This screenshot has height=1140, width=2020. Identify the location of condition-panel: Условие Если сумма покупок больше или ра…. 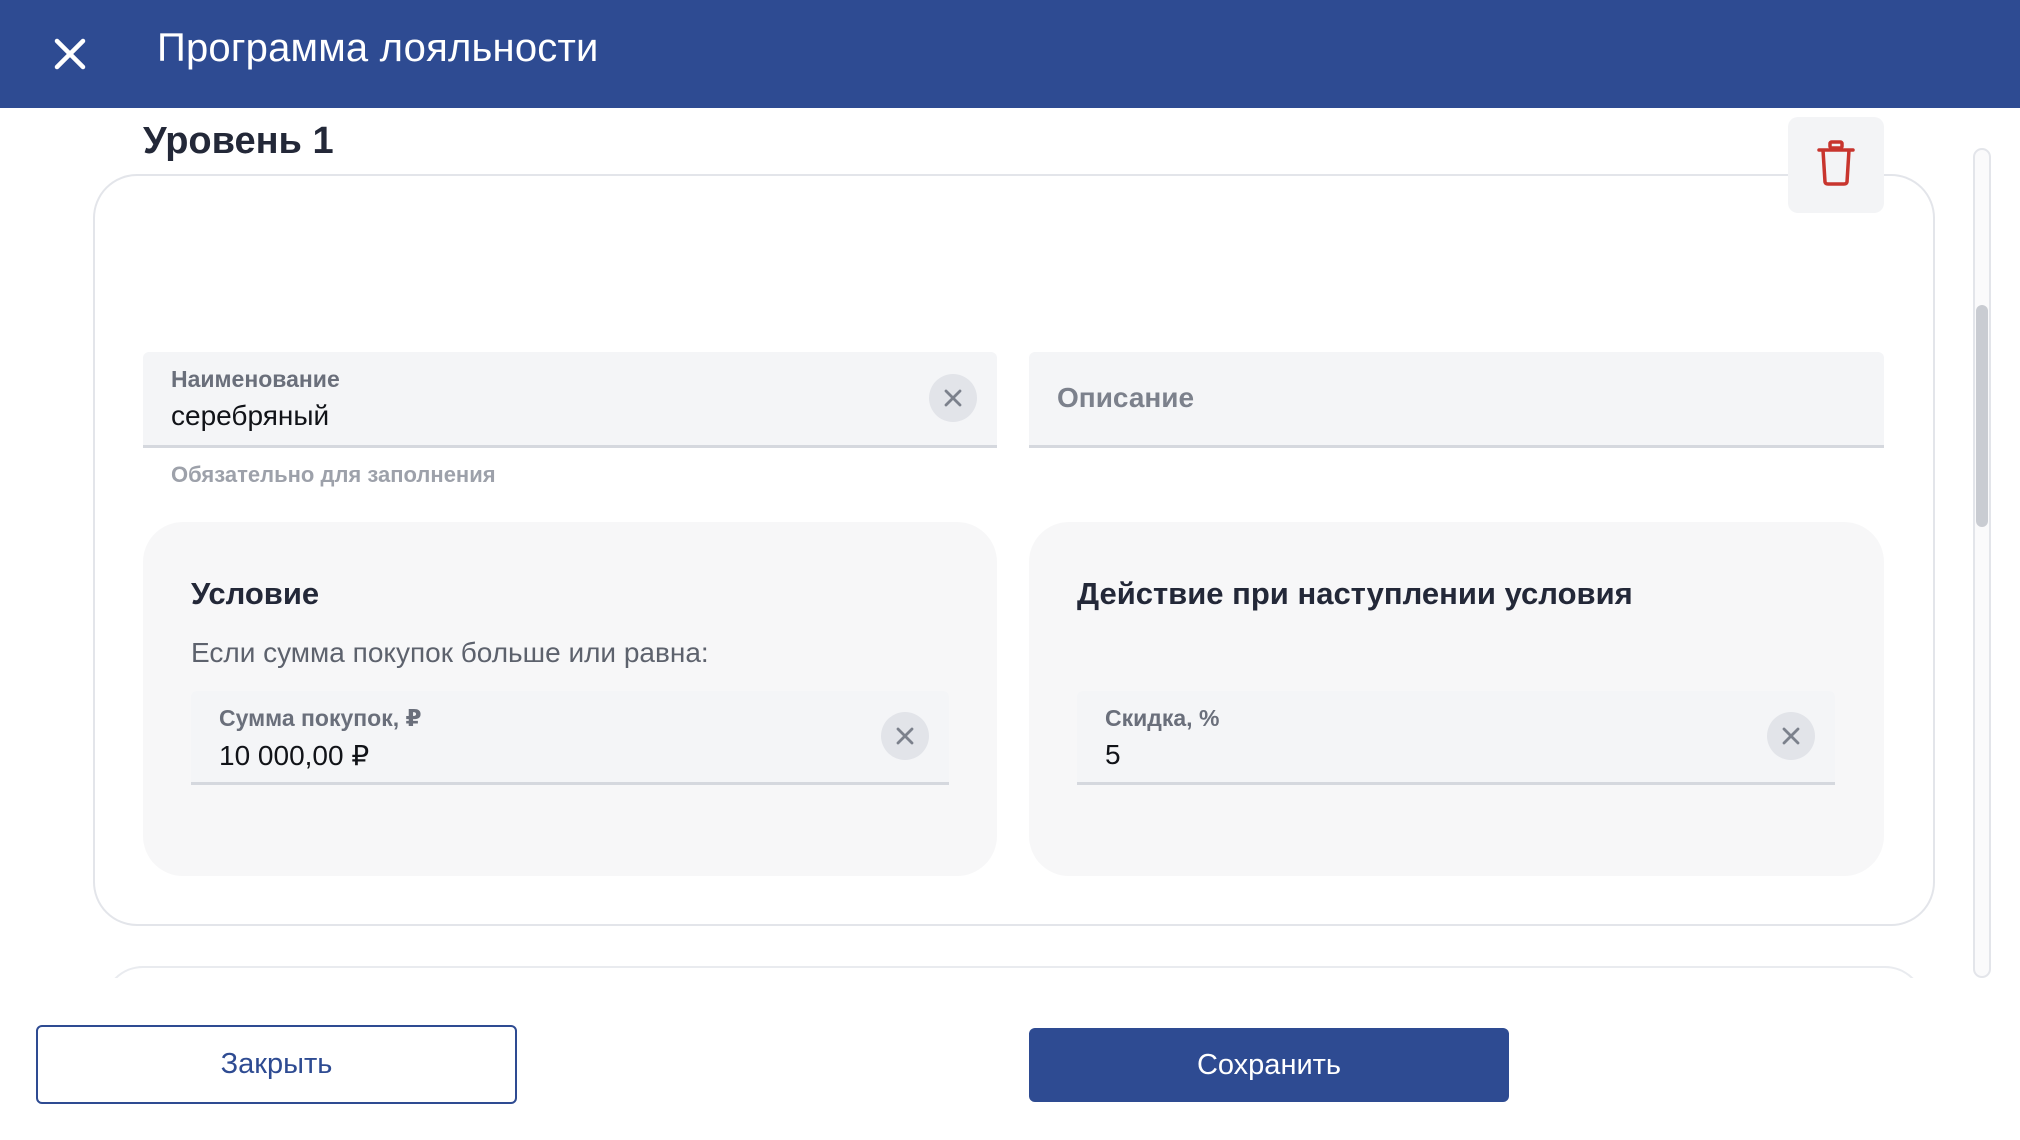
(570, 699).